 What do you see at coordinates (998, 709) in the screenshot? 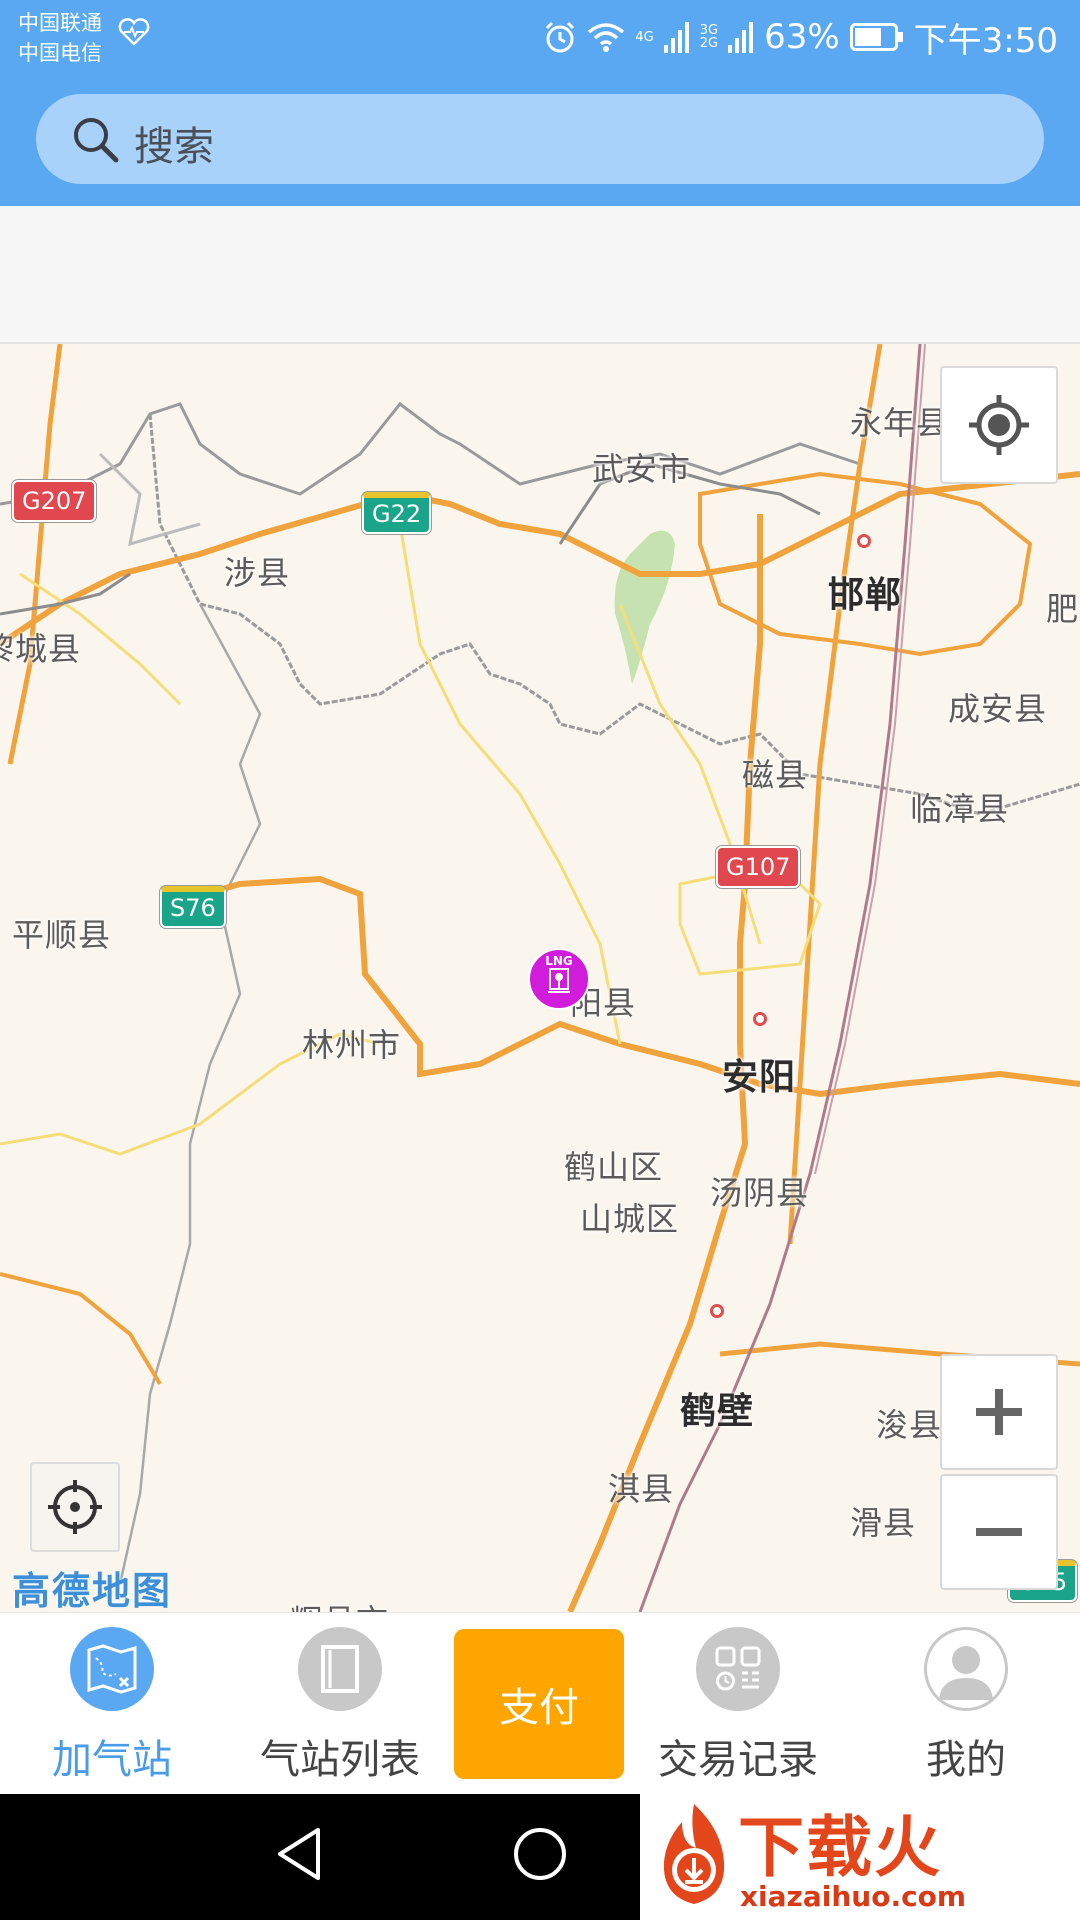
I see `place-label: 成安县` at bounding box center [998, 709].